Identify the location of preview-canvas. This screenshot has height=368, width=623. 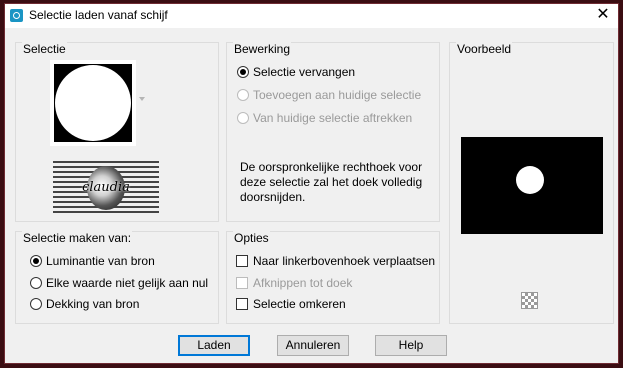
(532, 185).